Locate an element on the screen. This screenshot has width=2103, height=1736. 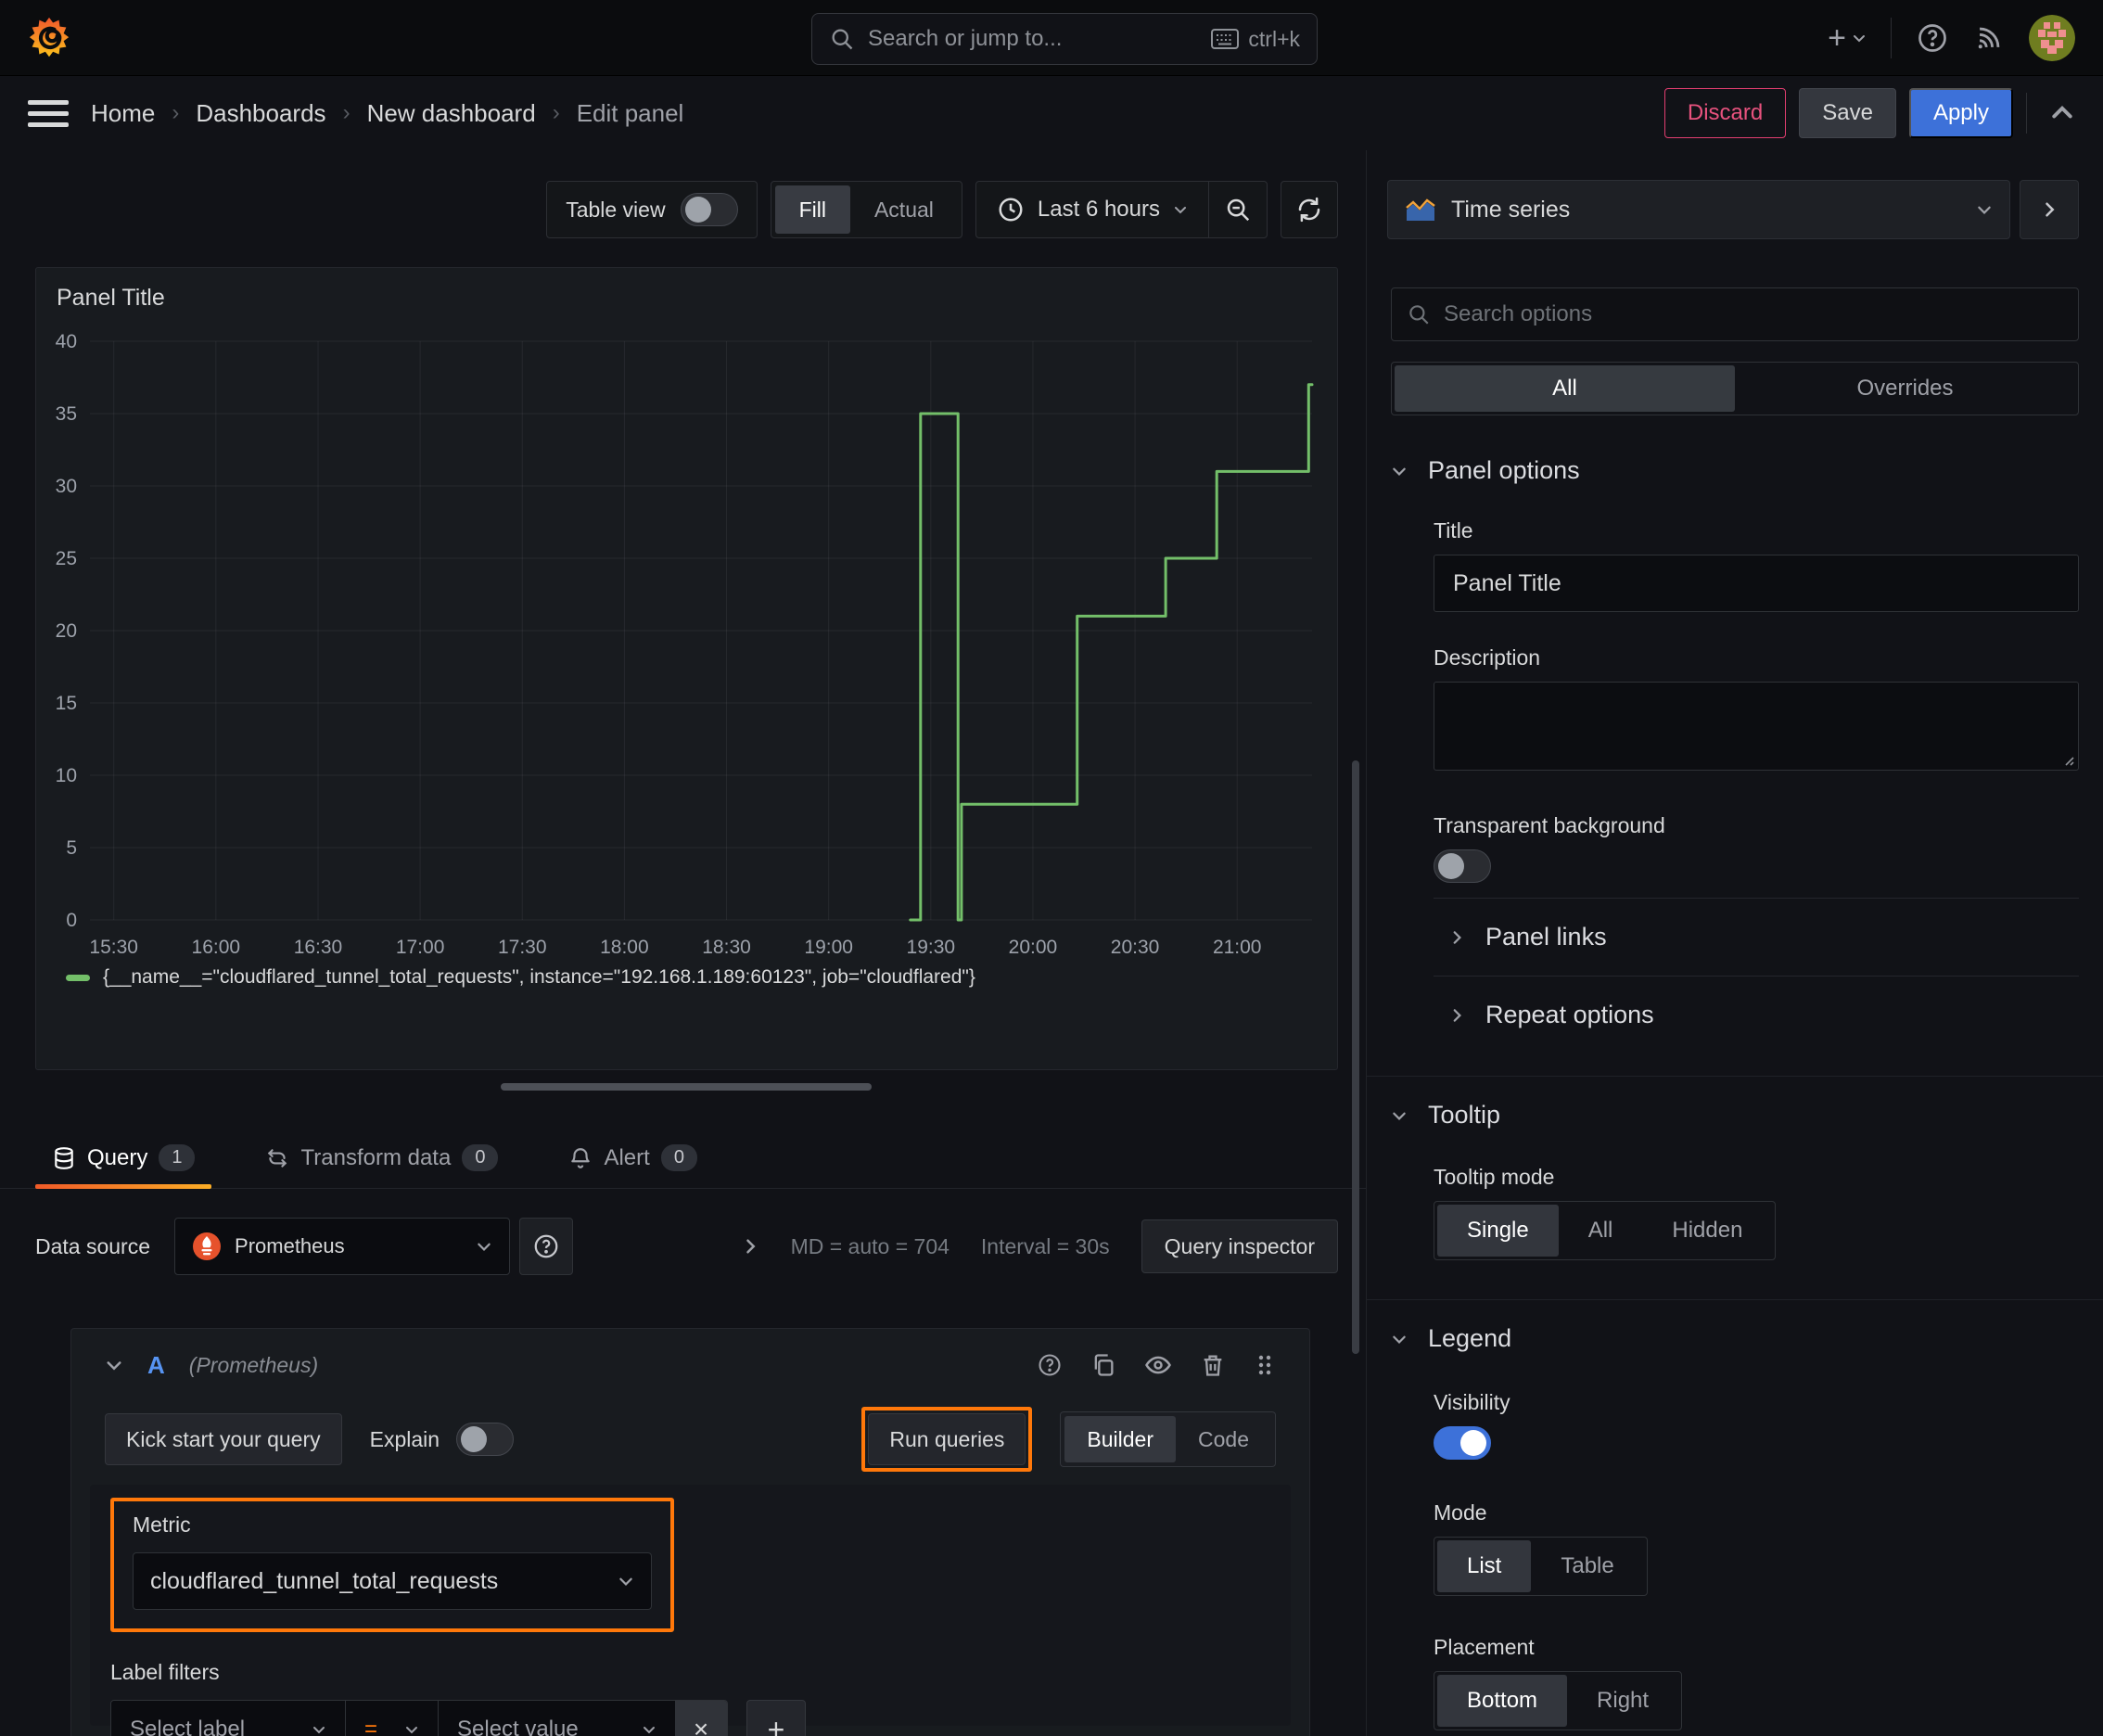
plus-icon: + is located at coordinates (1837, 37).